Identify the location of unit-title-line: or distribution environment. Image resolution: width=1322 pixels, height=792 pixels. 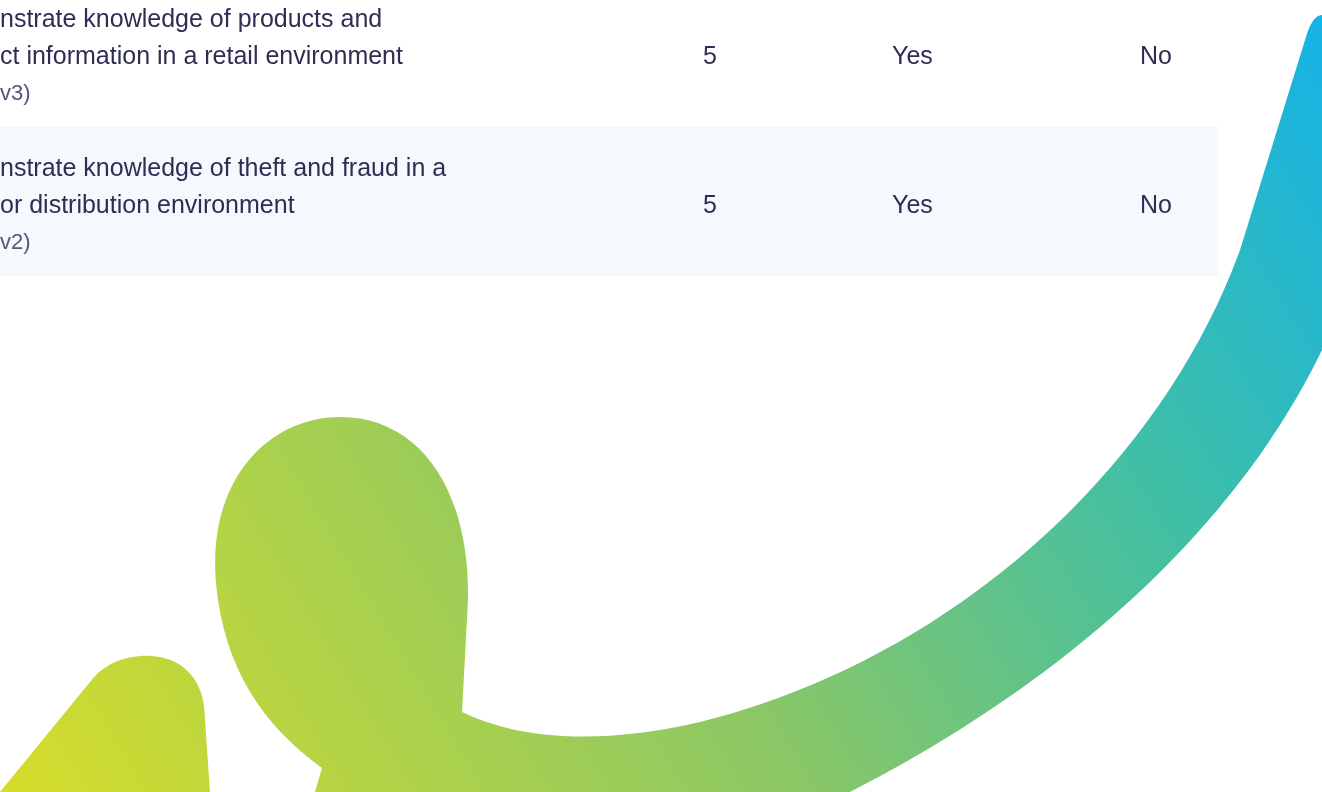
(147, 204).